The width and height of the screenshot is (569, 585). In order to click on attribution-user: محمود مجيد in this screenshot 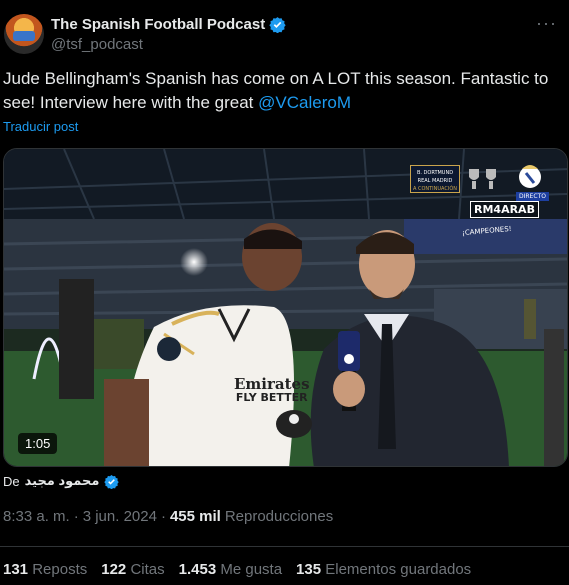, I will do `click(62, 481)`.